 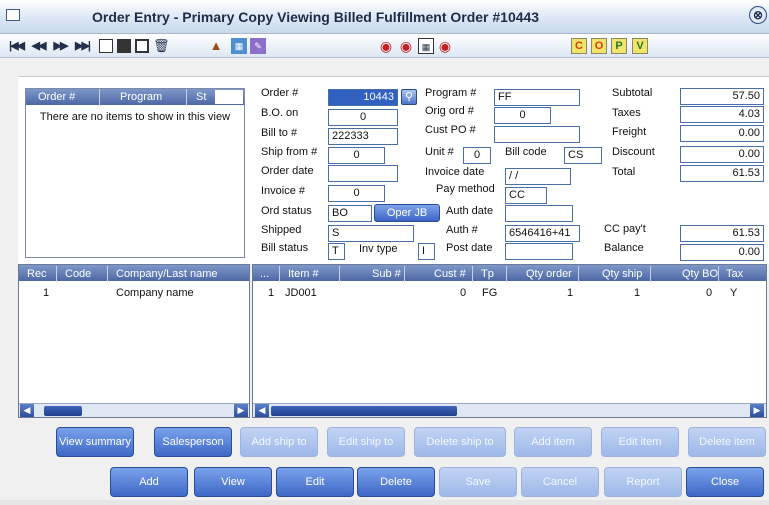 I want to click on freight-field: 0.00, so click(x=722, y=133).